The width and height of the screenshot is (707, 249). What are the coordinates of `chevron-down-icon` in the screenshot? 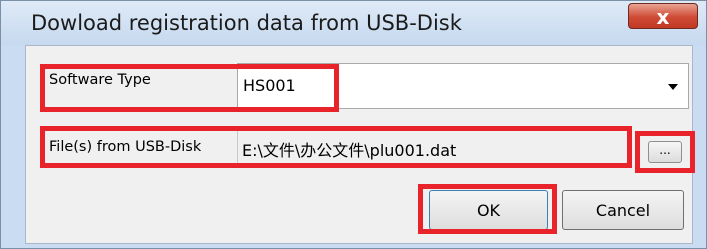 It's located at (673, 87).